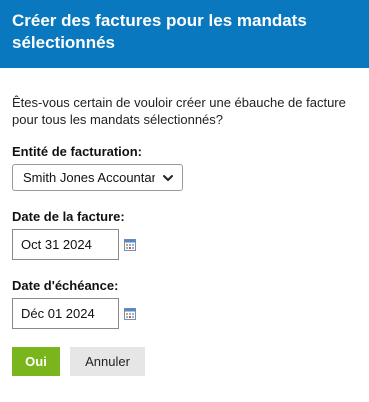 The width and height of the screenshot is (369, 402). Describe the element at coordinates (168, 178) in the screenshot. I see `chevron-down-icon` at that location.